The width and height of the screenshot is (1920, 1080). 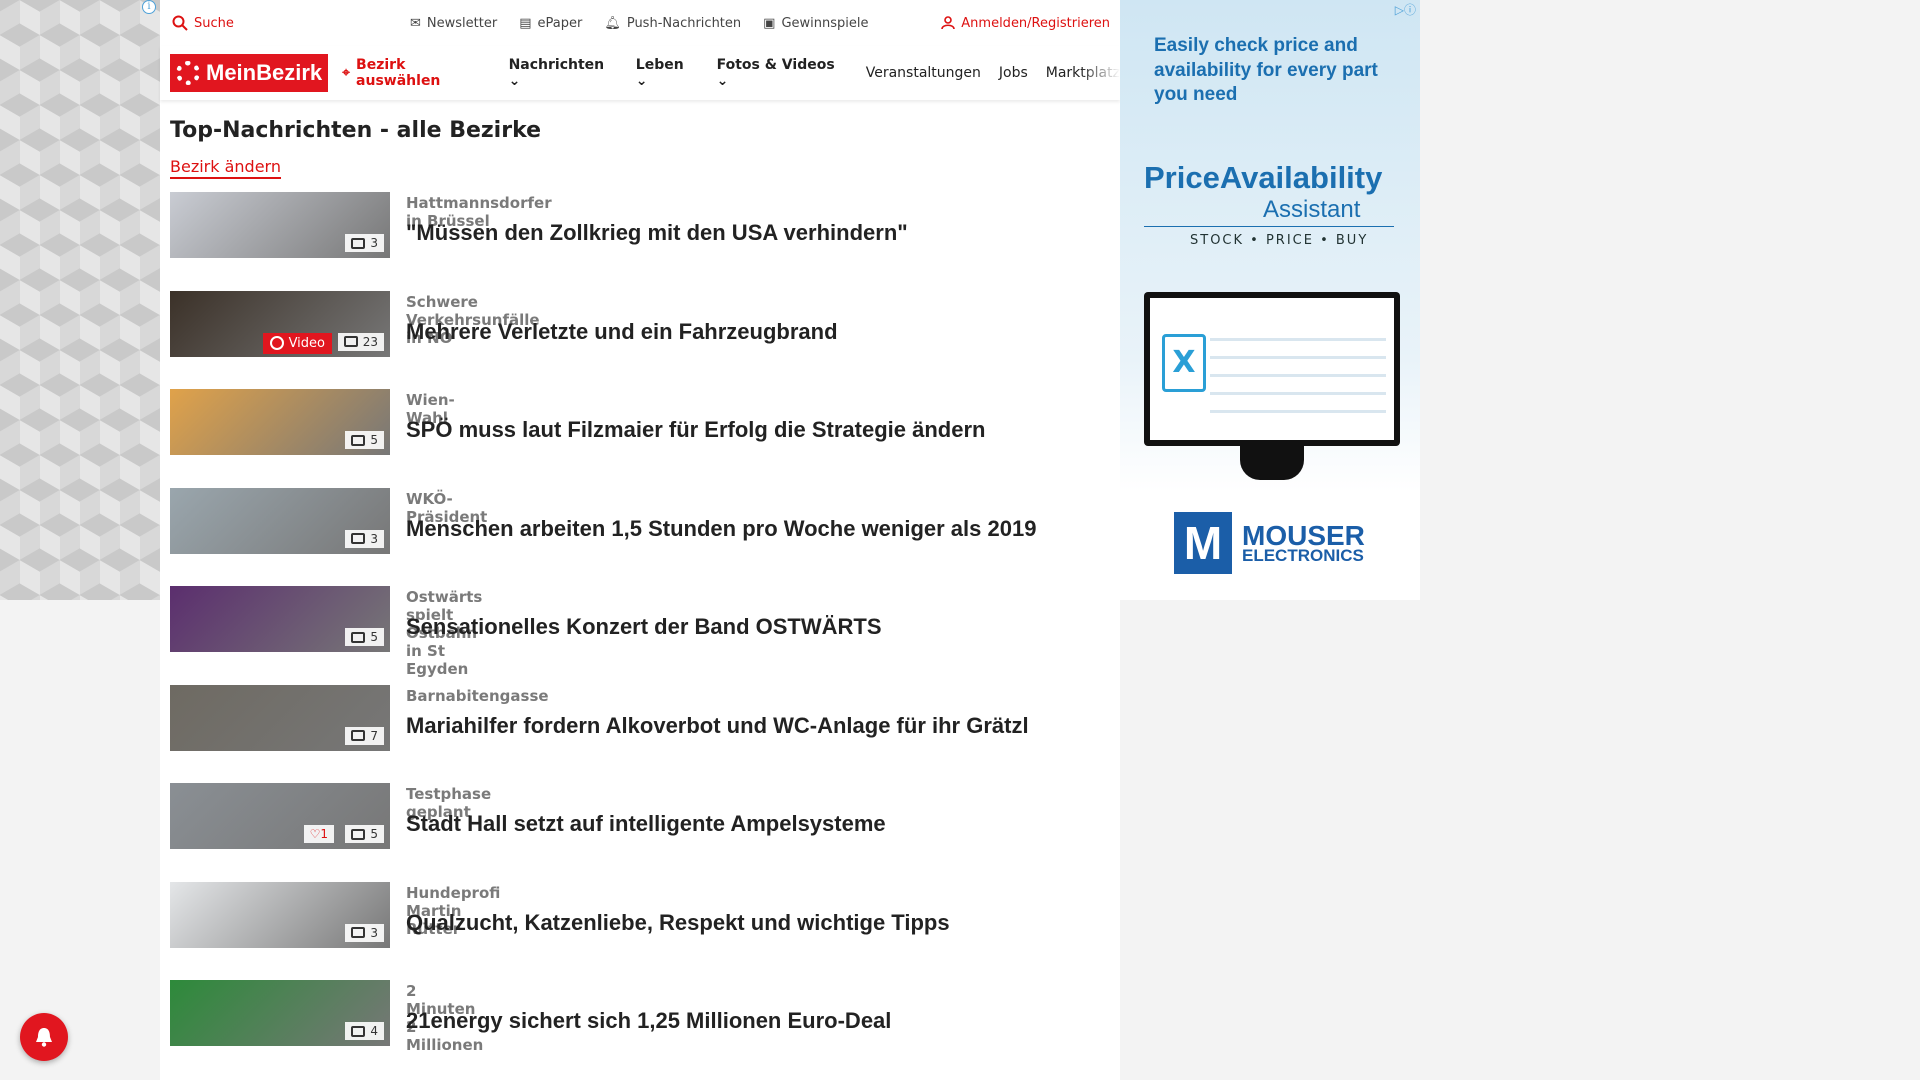 What do you see at coordinates (923, 73) in the screenshot?
I see `nav-veranstaltungen: Veranstaltungen` at bounding box center [923, 73].